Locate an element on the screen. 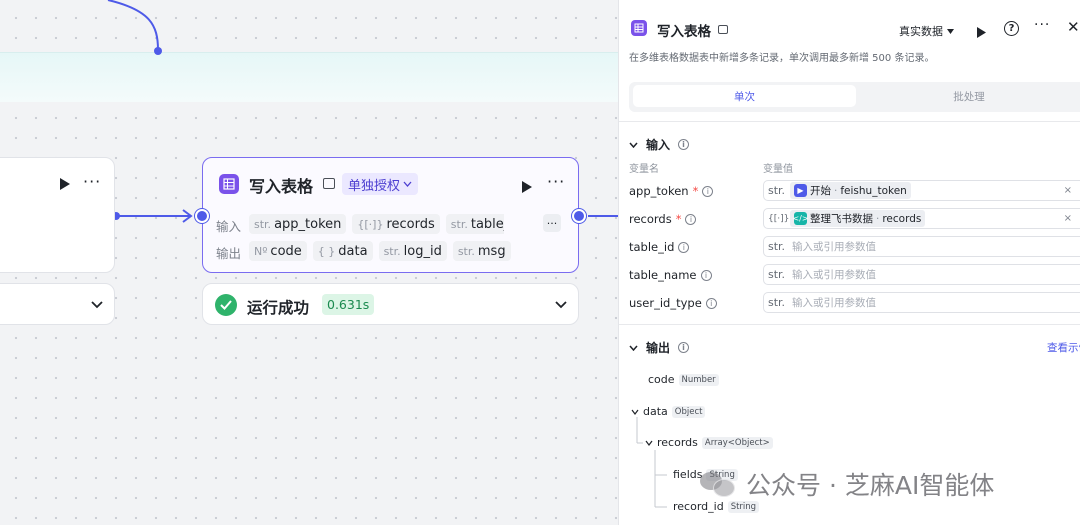 This screenshot has height=525, width=1080. watermark-text: 公众号 · 芝麻AI智能体 is located at coordinates (870, 485).